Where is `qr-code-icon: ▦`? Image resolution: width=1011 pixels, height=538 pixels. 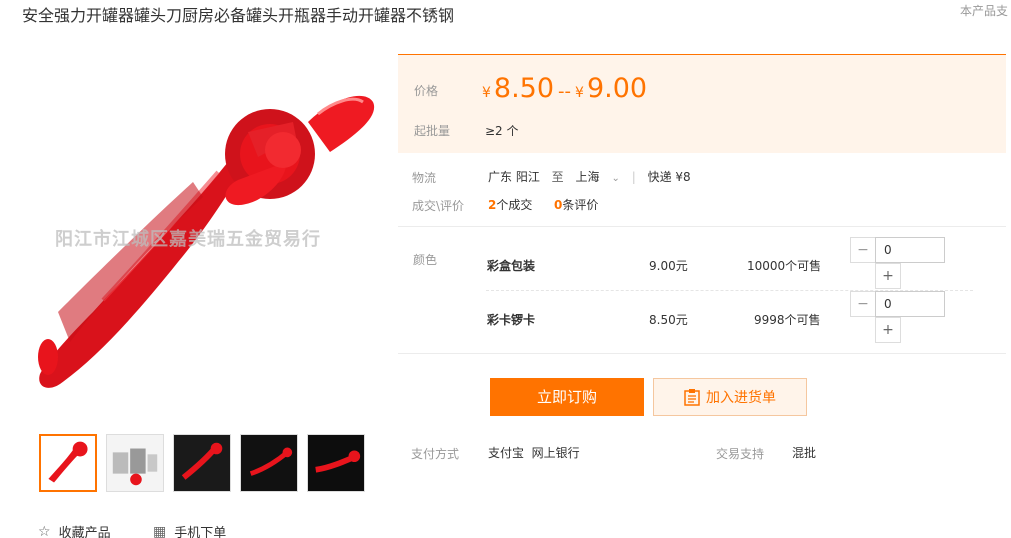
qr-code-icon: ▦ is located at coordinates (160, 530).